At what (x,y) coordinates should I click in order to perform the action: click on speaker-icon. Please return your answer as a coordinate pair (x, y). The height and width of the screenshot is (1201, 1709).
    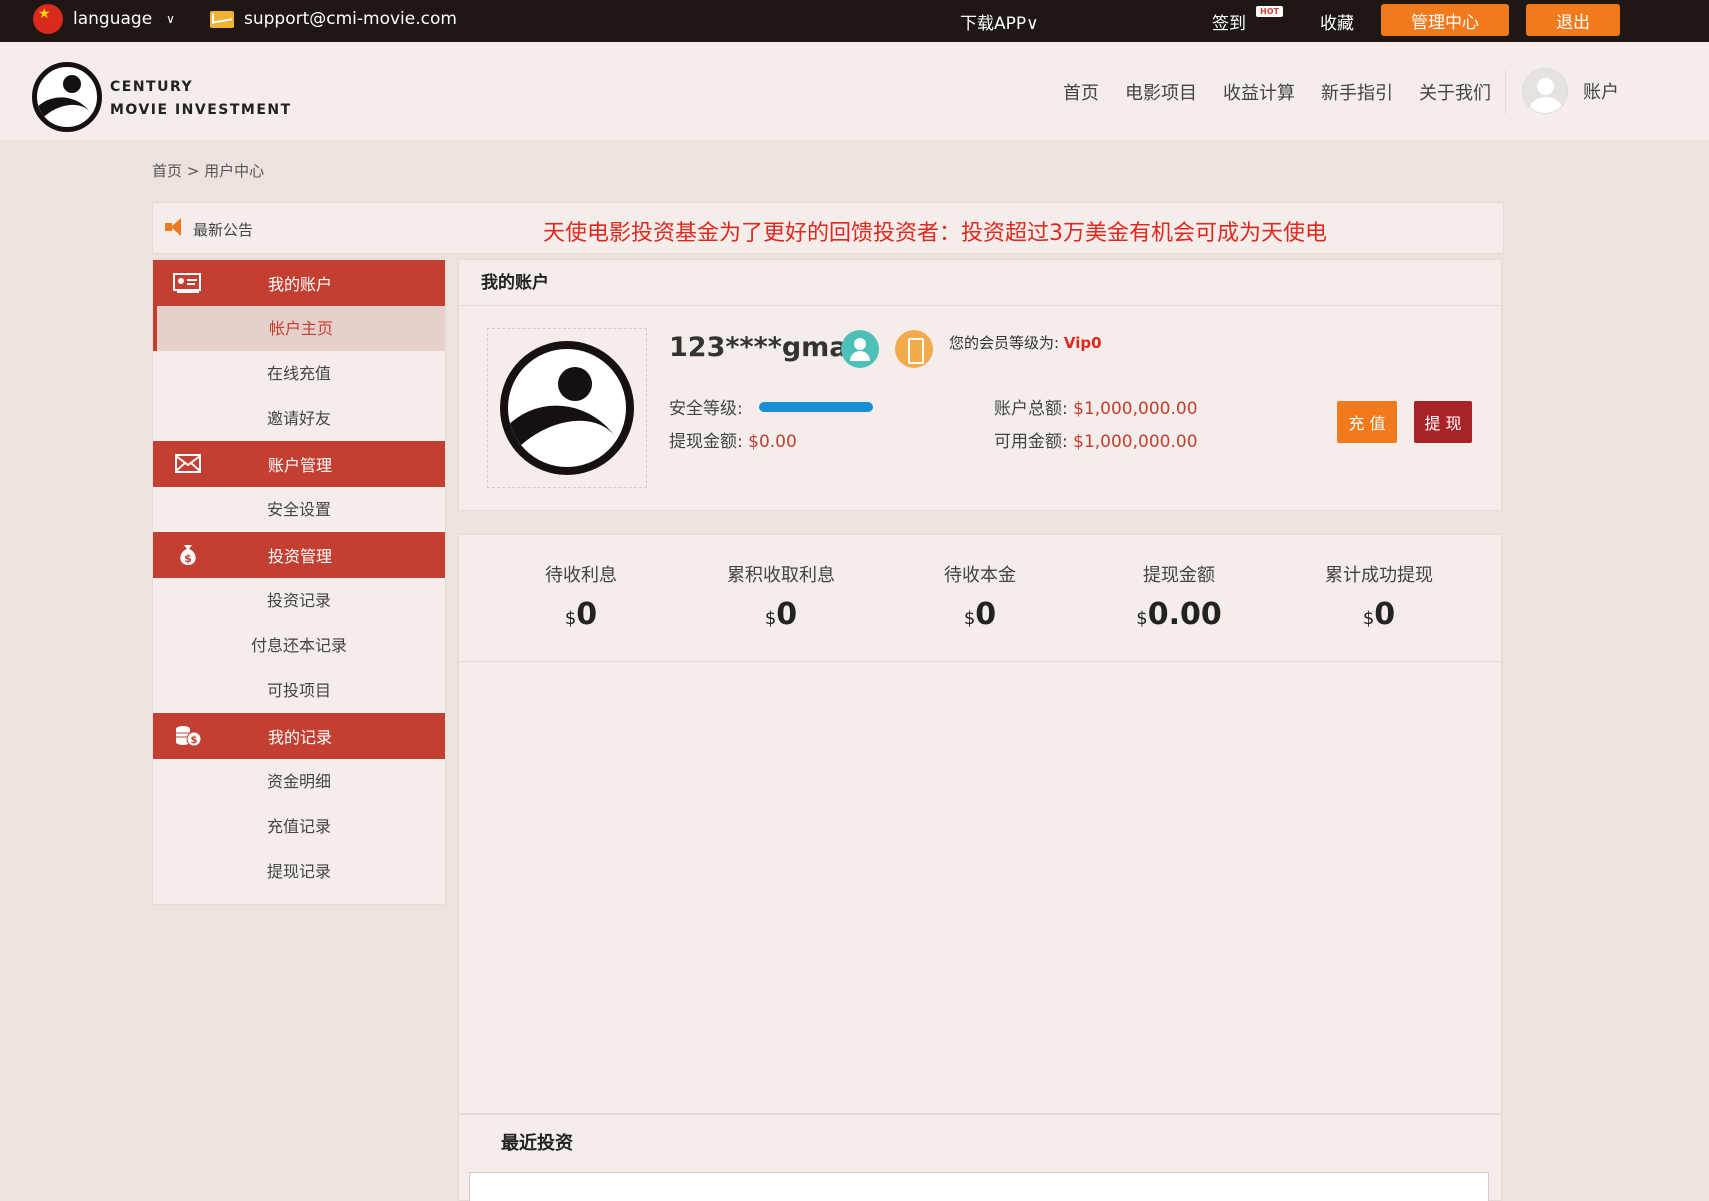
    Looking at the image, I should click on (176, 228).